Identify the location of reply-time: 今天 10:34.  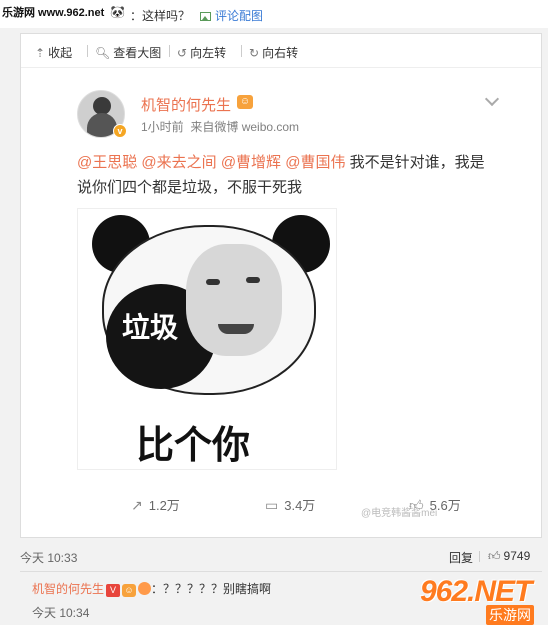
(61, 613).